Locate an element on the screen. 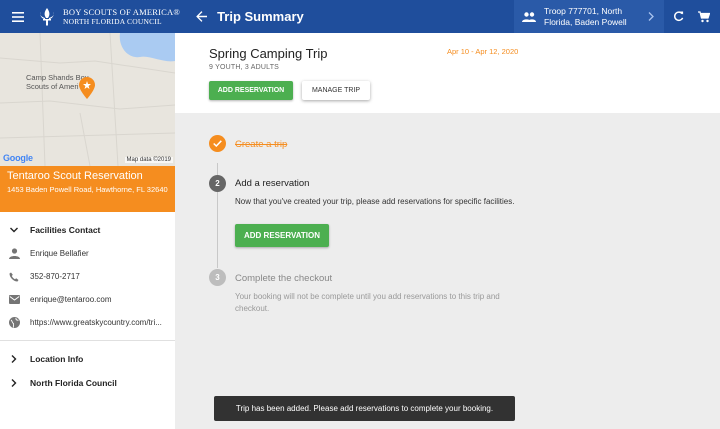  venue-name: Tentaroo Scout Reservation is located at coordinates (75, 176).